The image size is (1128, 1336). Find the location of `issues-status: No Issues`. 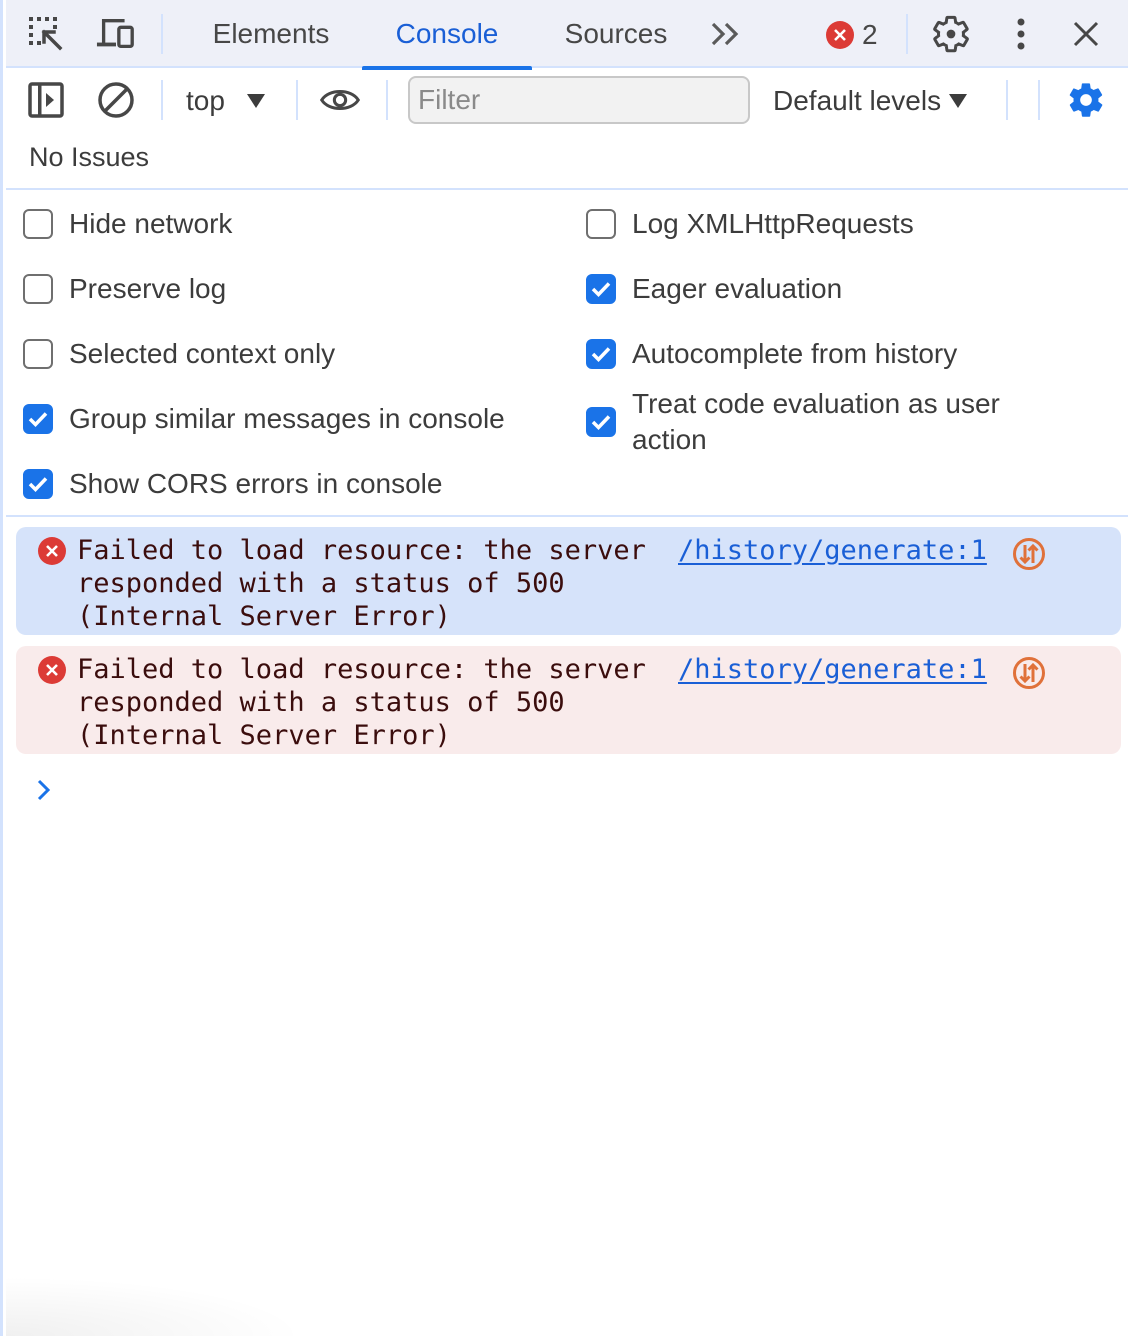

issues-status: No Issues is located at coordinates (89, 157).